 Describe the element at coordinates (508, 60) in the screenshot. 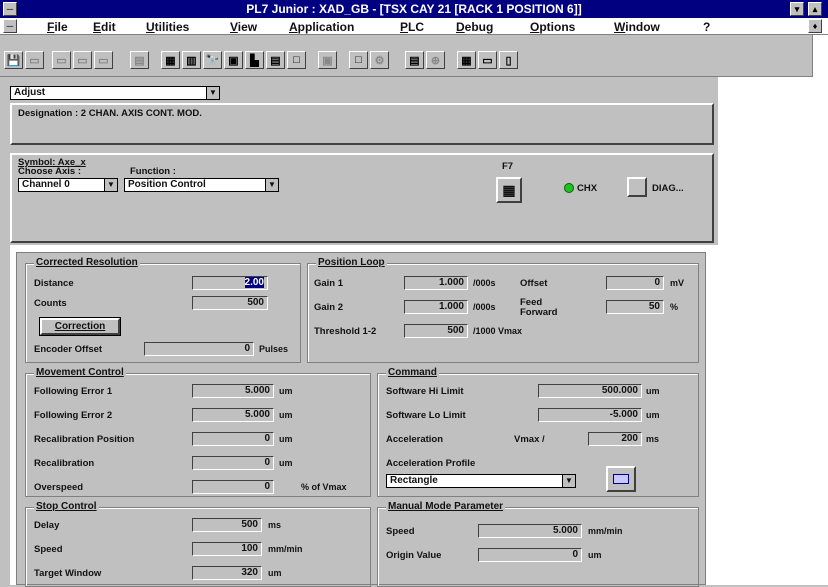

I see `tile-icon: ▯` at that location.